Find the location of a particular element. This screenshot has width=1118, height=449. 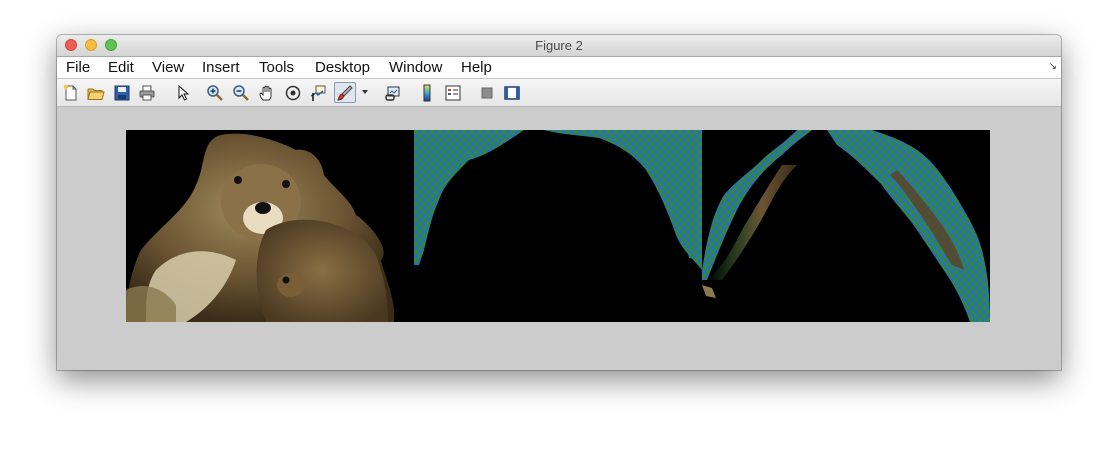

open-file-icon is located at coordinates (96, 93).